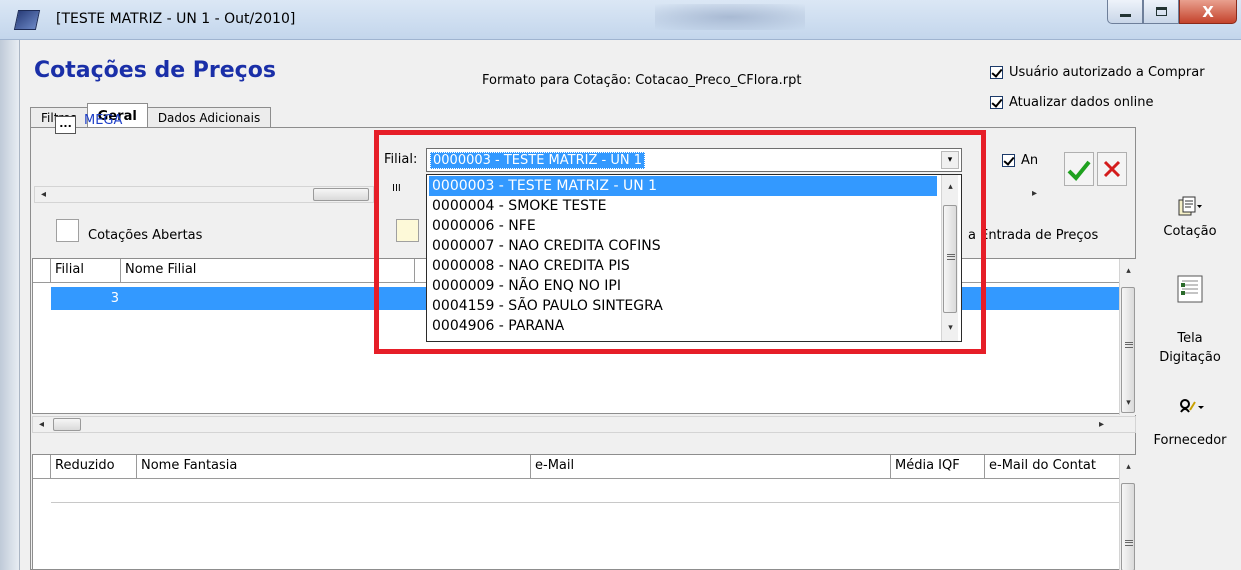 The image size is (1241, 570). What do you see at coordinates (94, 467) in the screenshot?
I see `col-reduzido: Reduzido` at bounding box center [94, 467].